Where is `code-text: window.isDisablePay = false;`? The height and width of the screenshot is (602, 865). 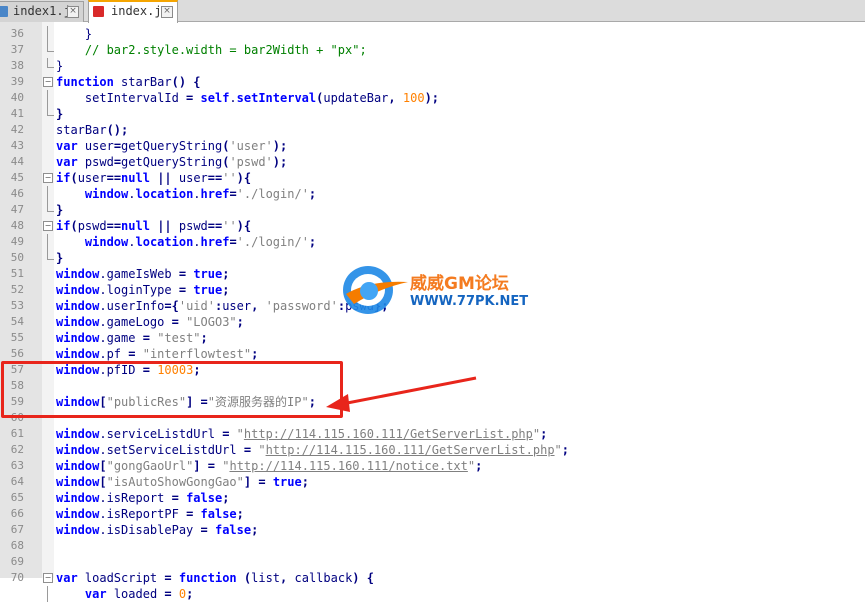
code-text: window.isDisablePay = false; is located at coordinates (157, 530).